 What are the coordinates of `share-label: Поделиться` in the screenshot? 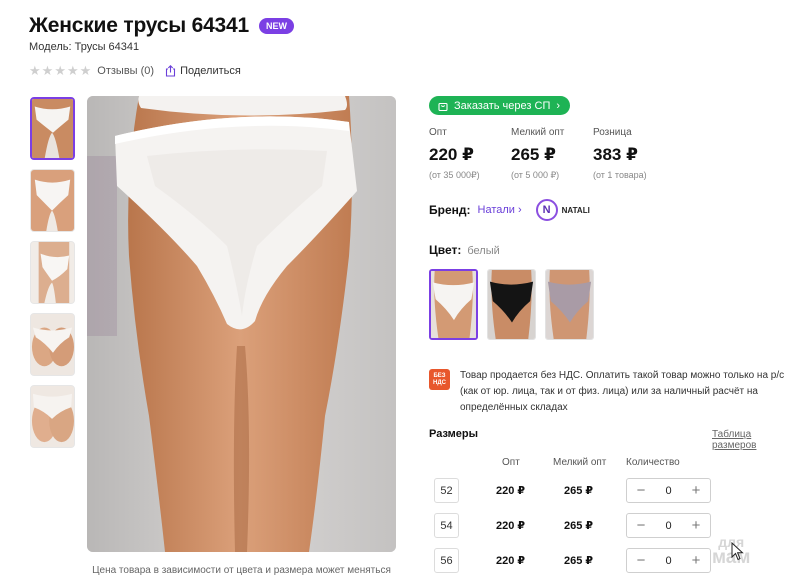 It's located at (210, 70).